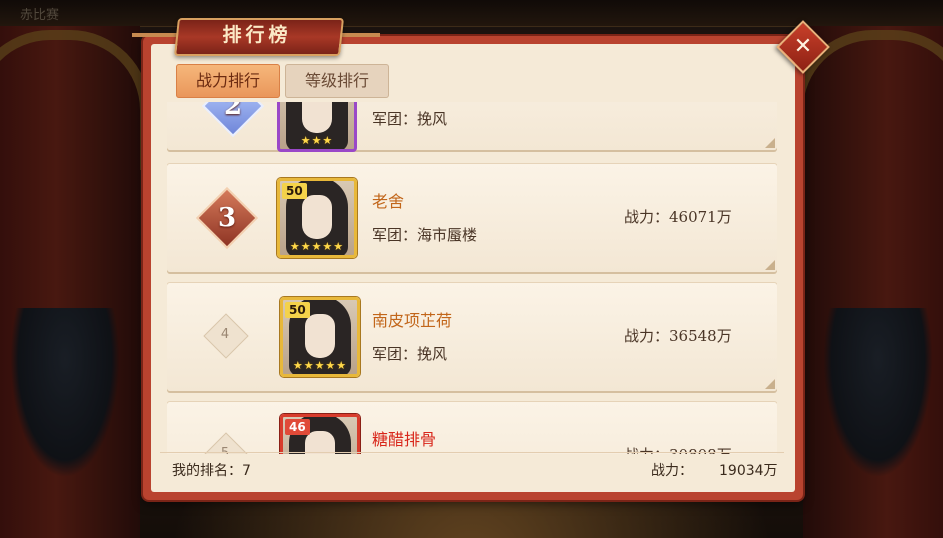  What do you see at coordinates (317, 127) in the screenshot?
I see `player-avatar: ★★★` at bounding box center [317, 127].